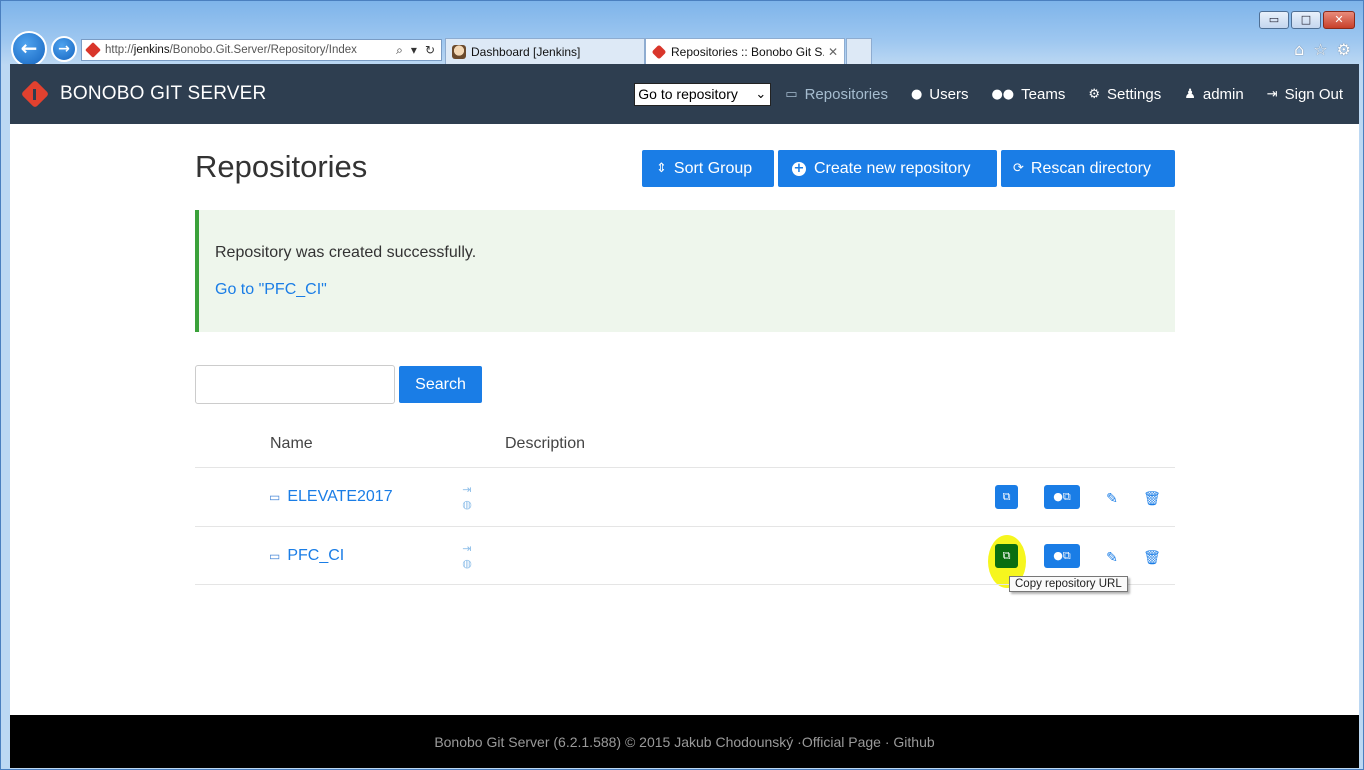 The image size is (1364, 770). Describe the element at coordinates (414, 50) in the screenshot. I see `dropdown-icon: ▾` at that location.